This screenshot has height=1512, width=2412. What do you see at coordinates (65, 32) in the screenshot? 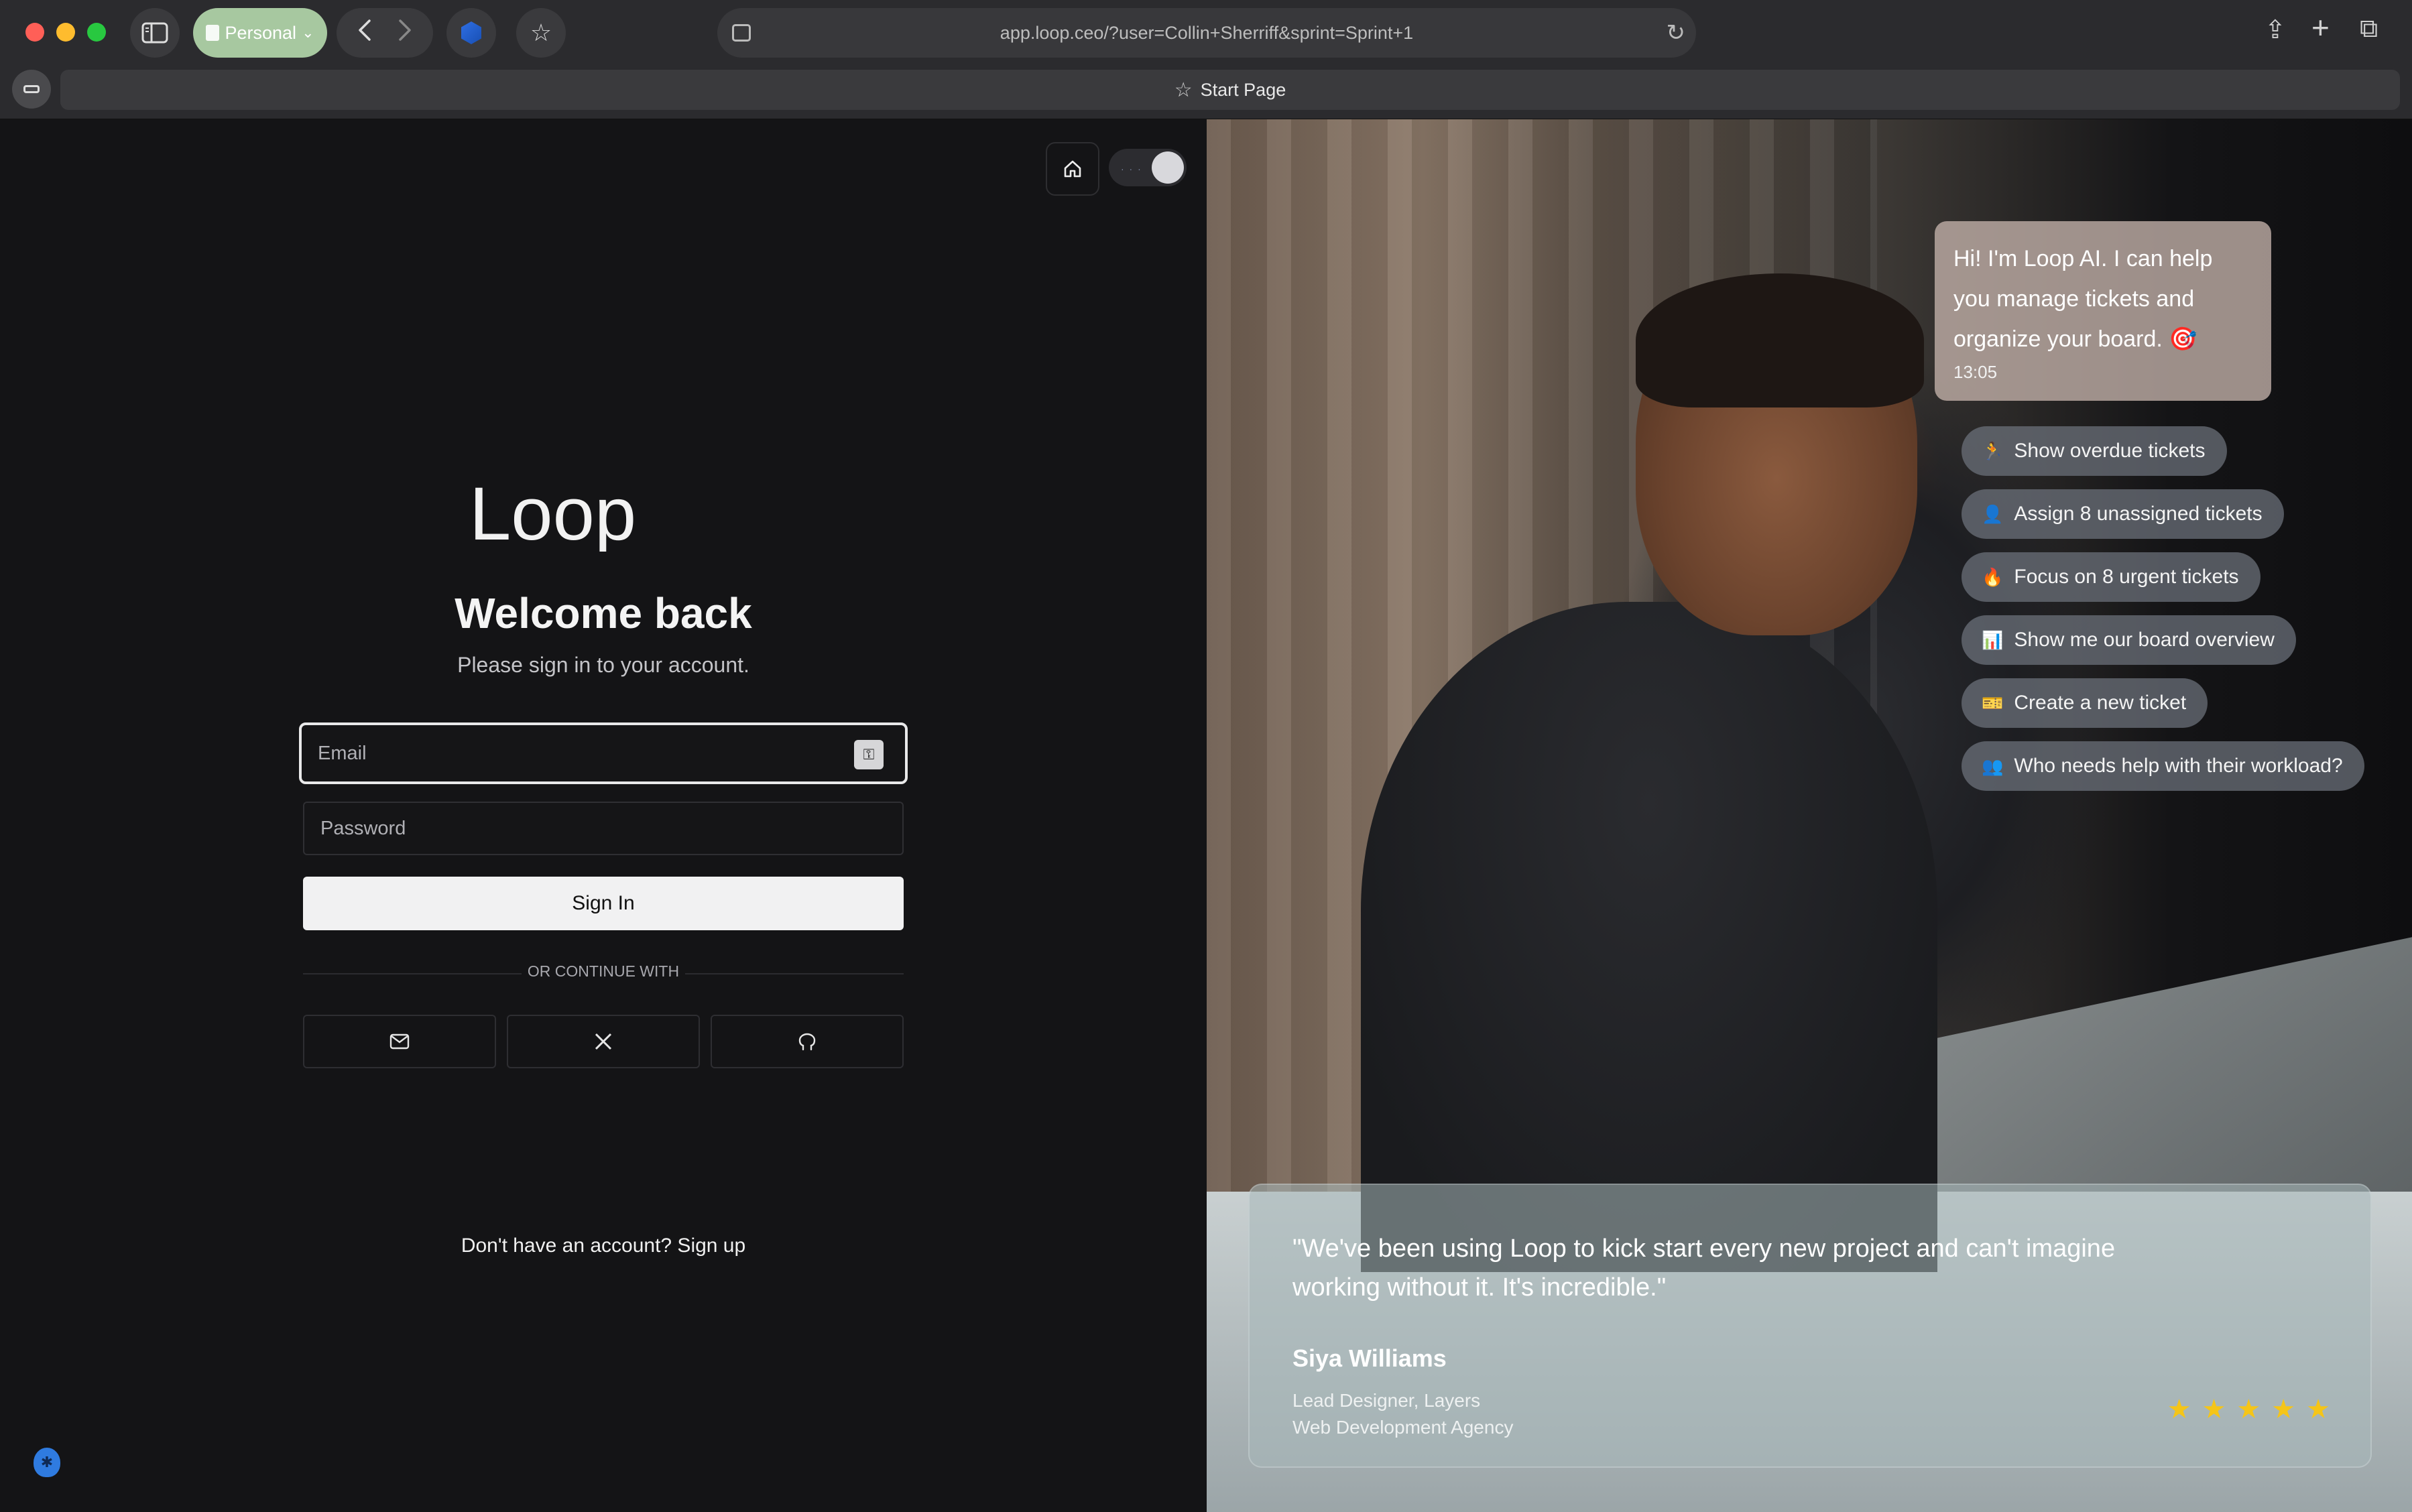
I see `minimize-window-button` at bounding box center [65, 32].